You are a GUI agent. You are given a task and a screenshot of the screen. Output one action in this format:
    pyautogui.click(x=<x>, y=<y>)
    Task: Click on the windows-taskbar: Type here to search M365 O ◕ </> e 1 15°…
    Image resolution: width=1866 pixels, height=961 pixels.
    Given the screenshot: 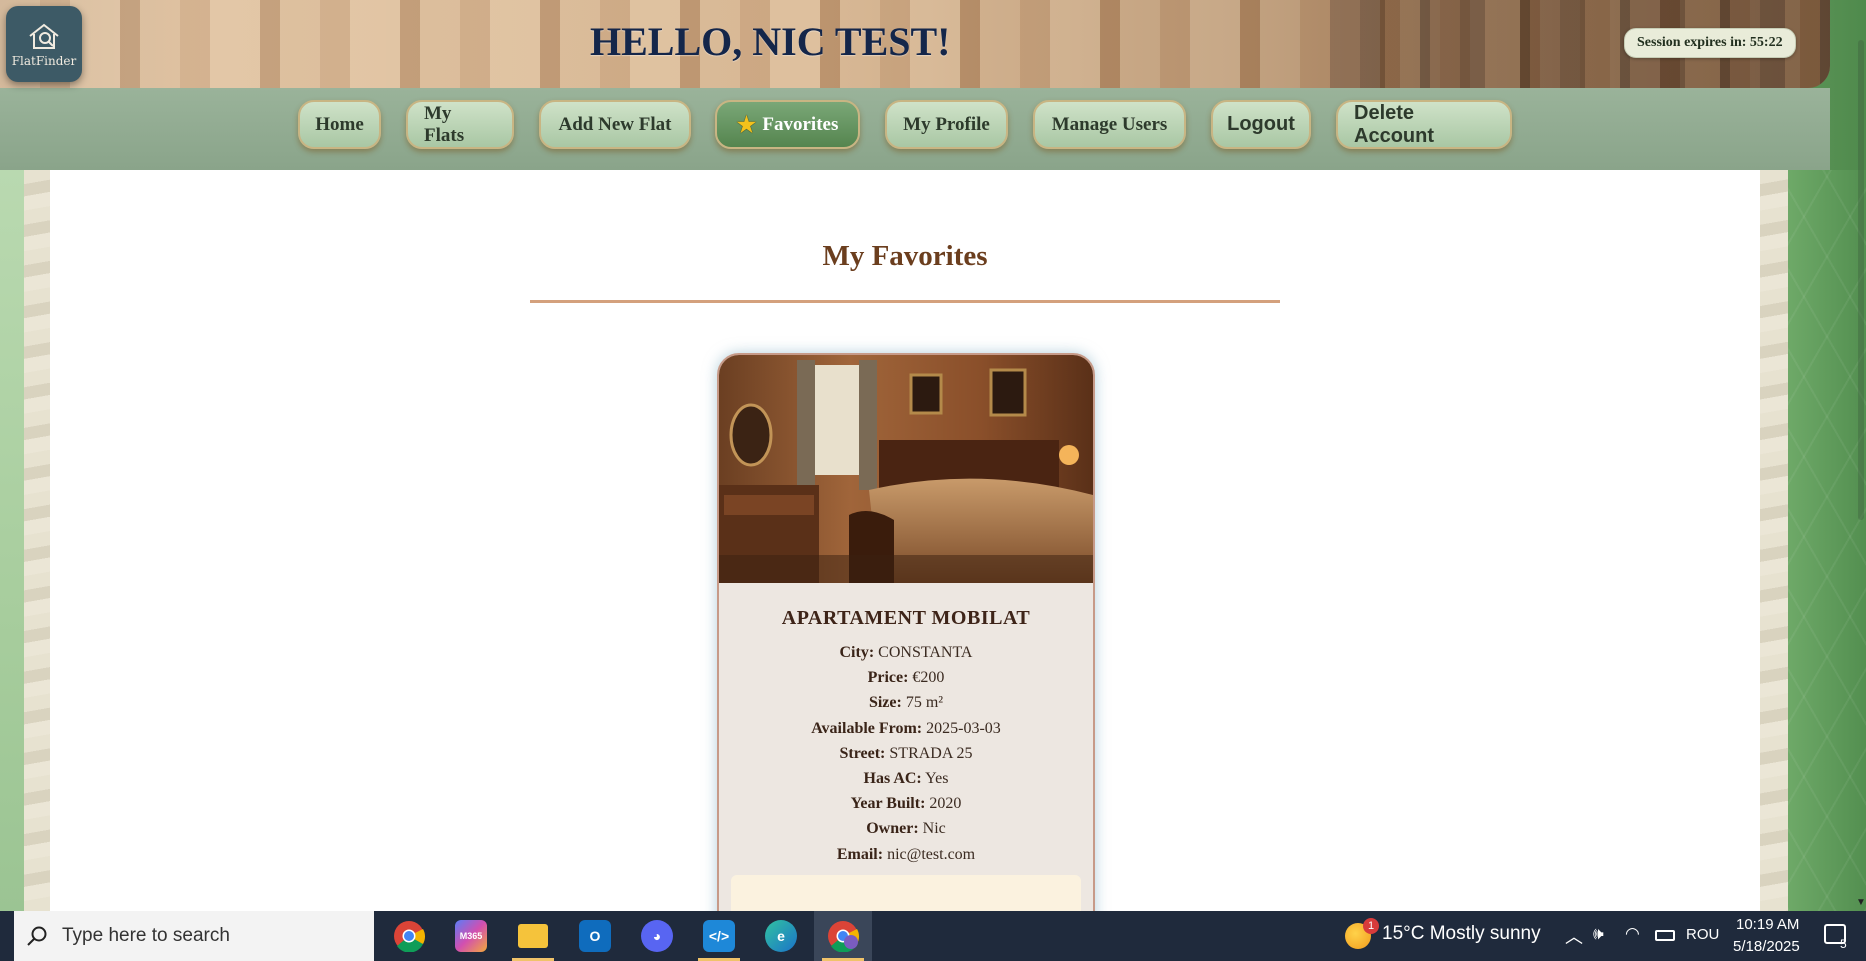 What is the action you would take?
    pyautogui.click(x=933, y=936)
    